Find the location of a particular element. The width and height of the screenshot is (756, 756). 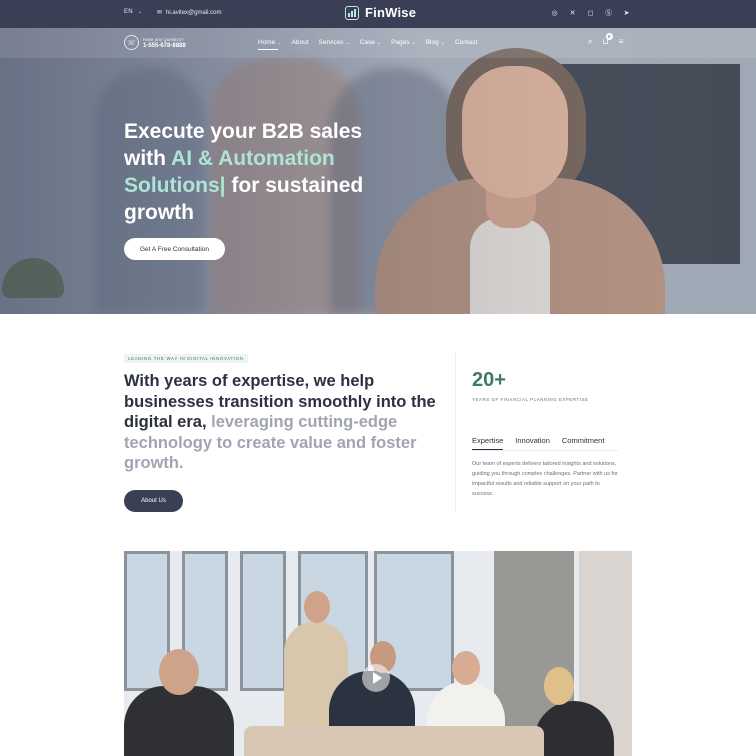

play-icon is located at coordinates (377, 678).